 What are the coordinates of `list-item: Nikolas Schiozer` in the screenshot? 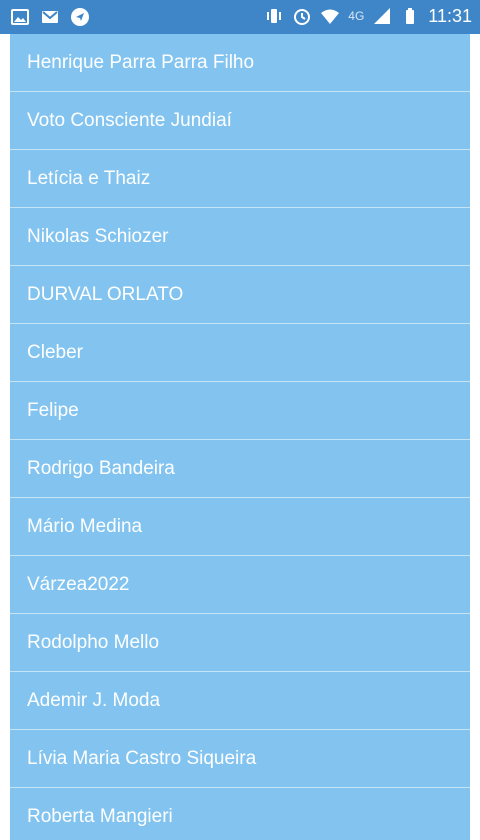 It's located at (240, 237).